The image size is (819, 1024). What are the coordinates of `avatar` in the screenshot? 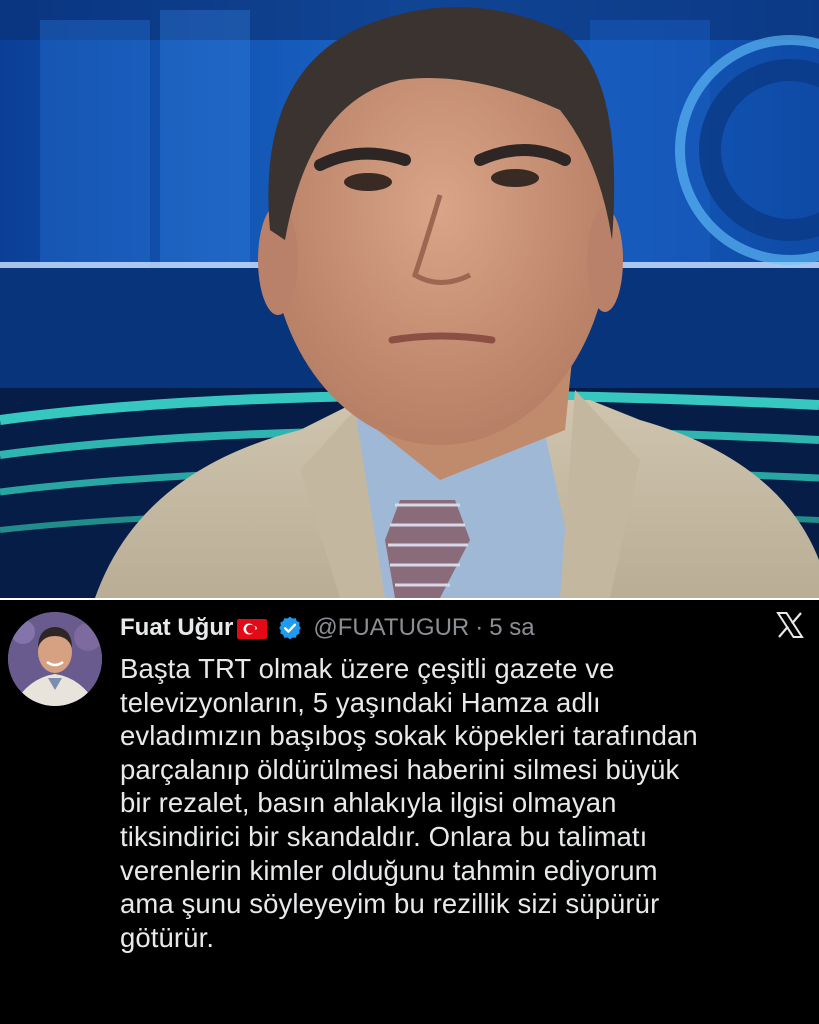 It's located at (55, 659).